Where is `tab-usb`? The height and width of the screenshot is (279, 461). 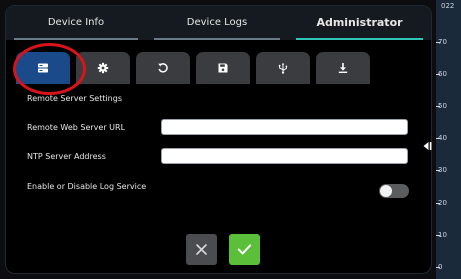 tab-usb is located at coordinates (283, 68).